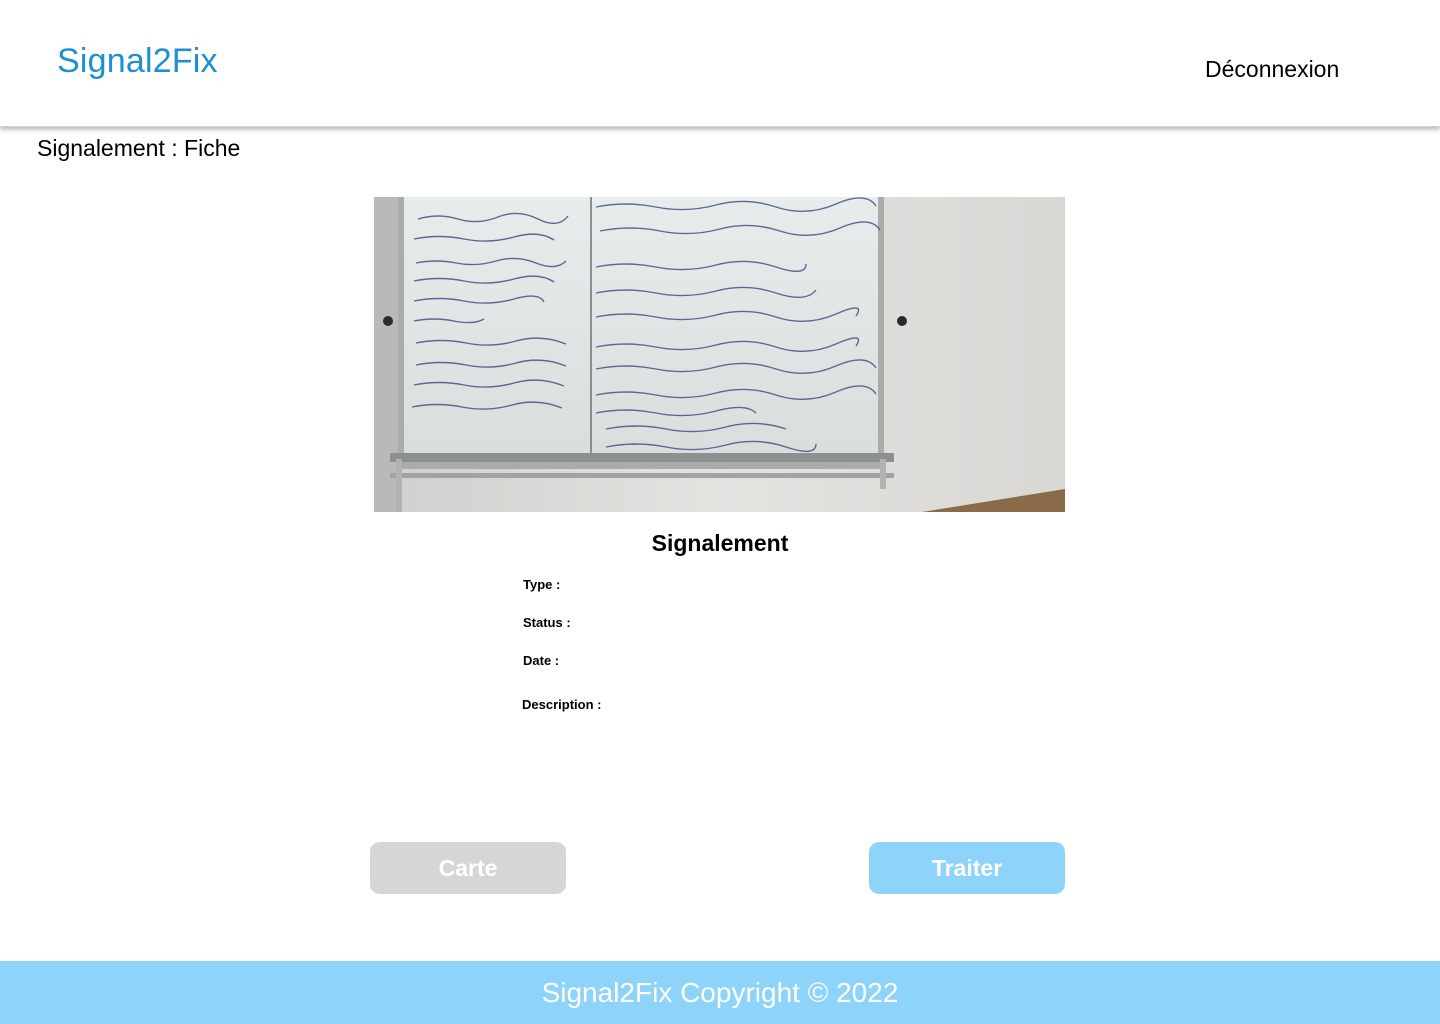 The width and height of the screenshot is (1440, 1024). What do you see at coordinates (541, 660) in the screenshot?
I see `date-label: Date :` at bounding box center [541, 660].